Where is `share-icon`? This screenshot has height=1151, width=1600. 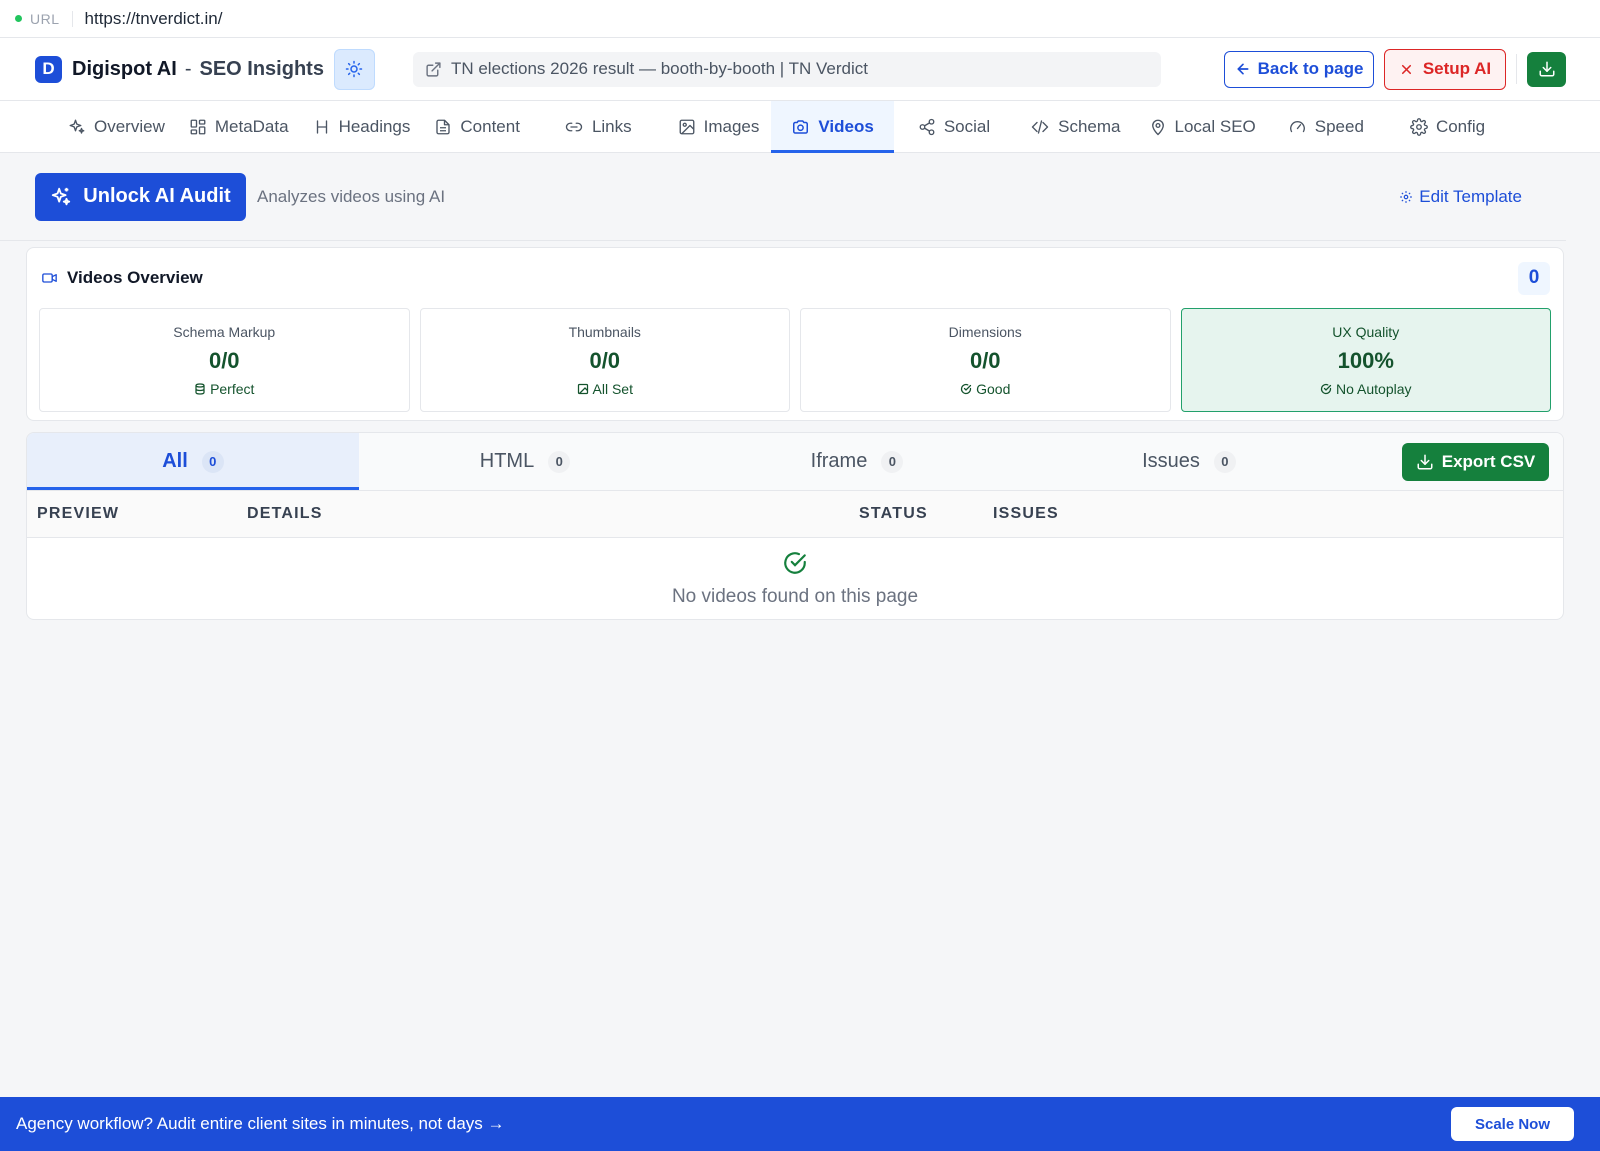
share-icon is located at coordinates (927, 127).